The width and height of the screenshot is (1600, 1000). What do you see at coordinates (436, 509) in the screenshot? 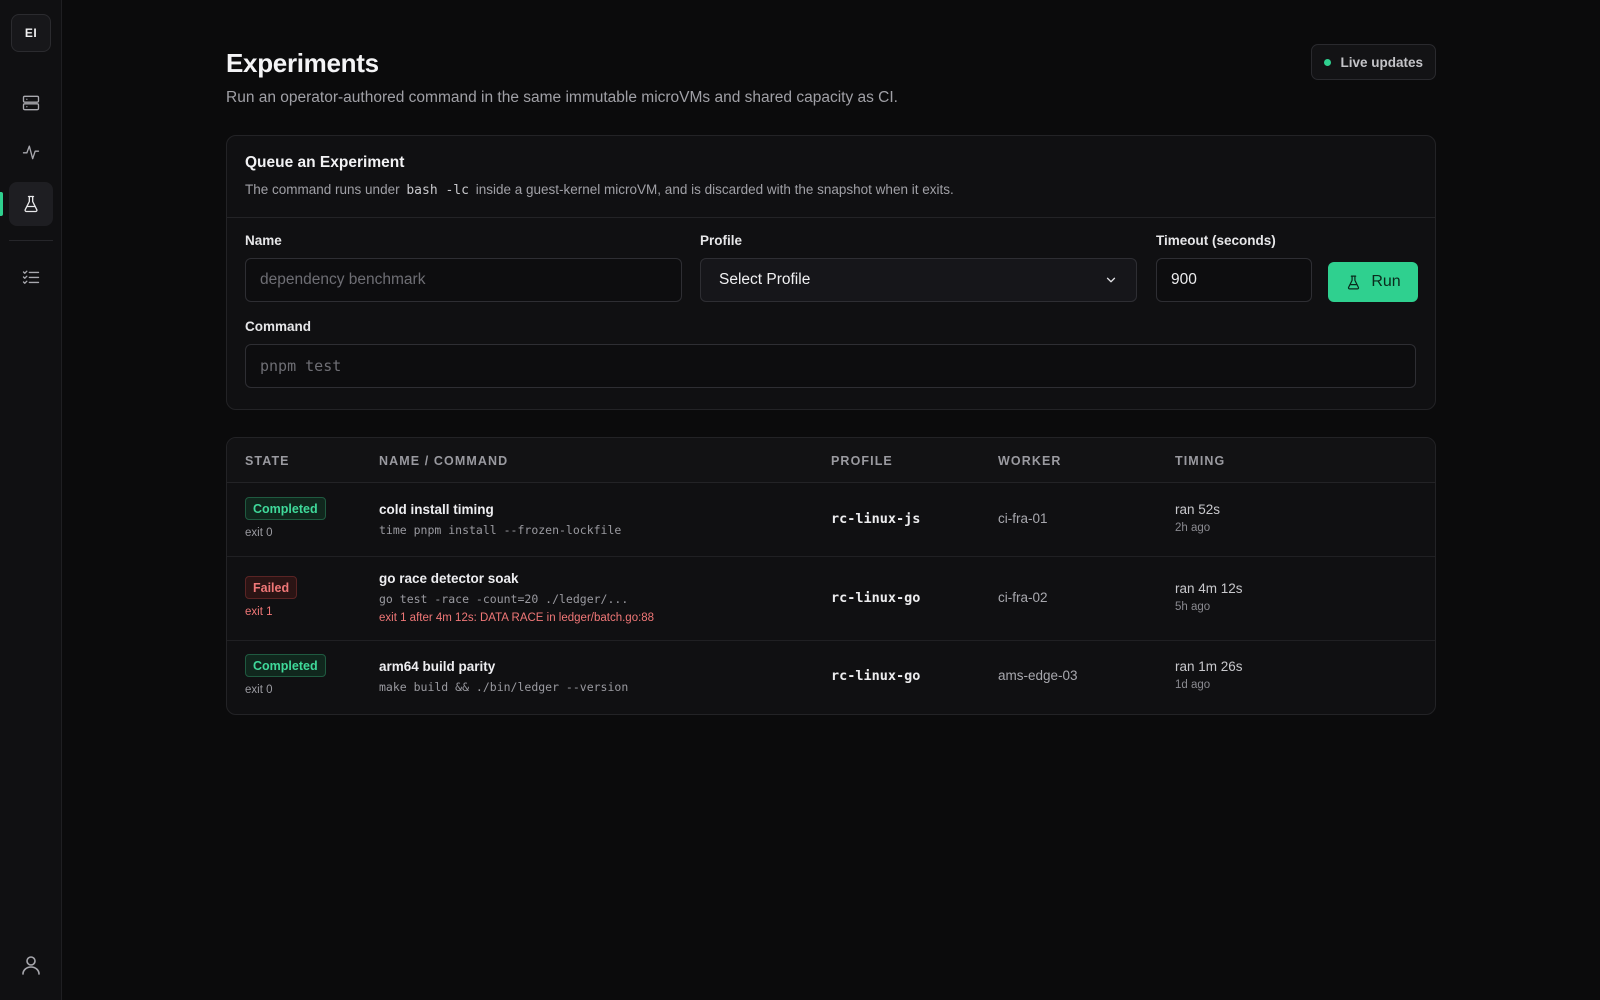
I see `experiment-name: cold install timing` at bounding box center [436, 509].